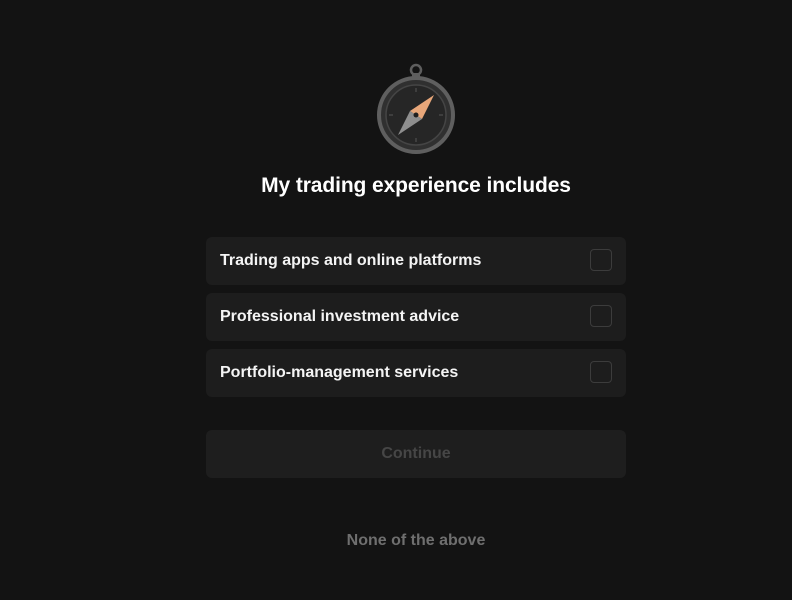 Image resolution: width=792 pixels, height=600 pixels. I want to click on none-of-the-above-link: None of the above, so click(416, 541).